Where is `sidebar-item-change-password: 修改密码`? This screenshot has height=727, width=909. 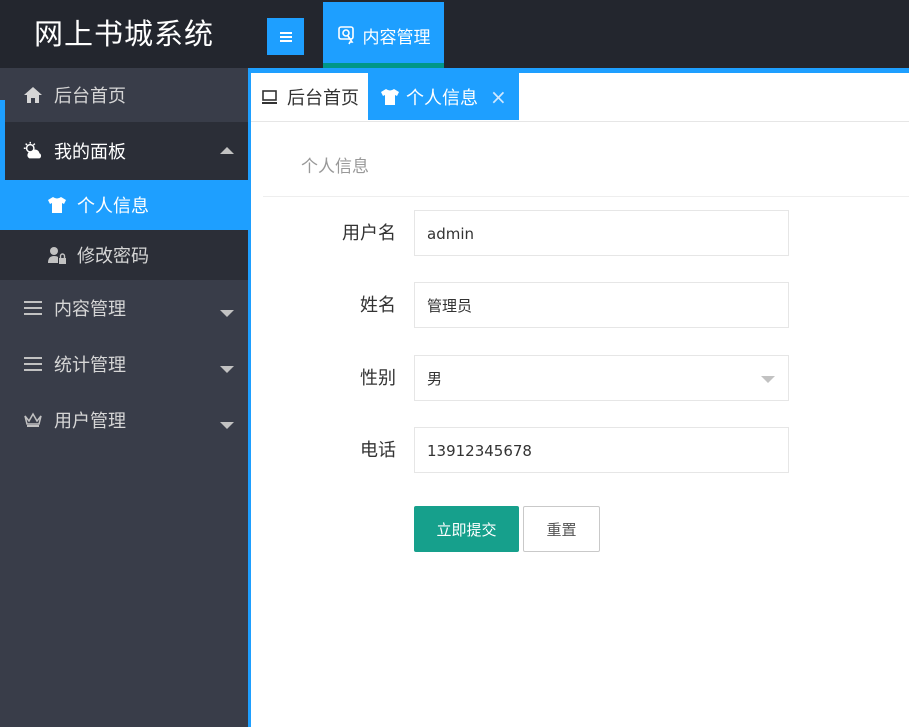 sidebar-item-change-password: 修改密码 is located at coordinates (124, 255).